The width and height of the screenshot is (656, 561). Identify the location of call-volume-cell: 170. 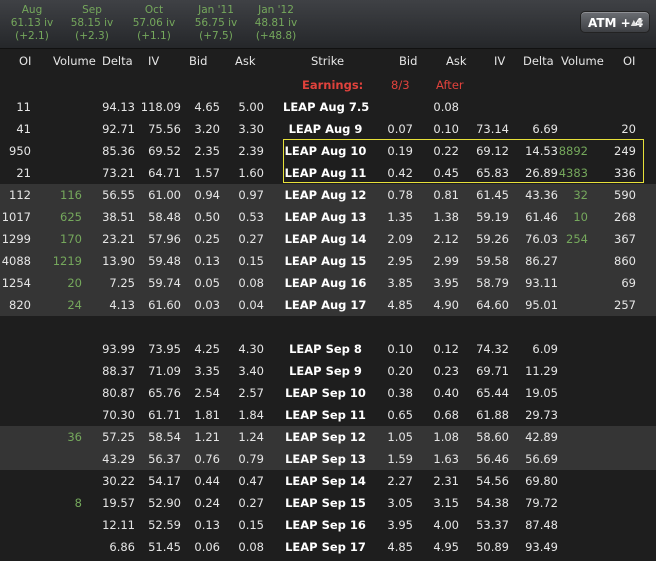
(71, 239).